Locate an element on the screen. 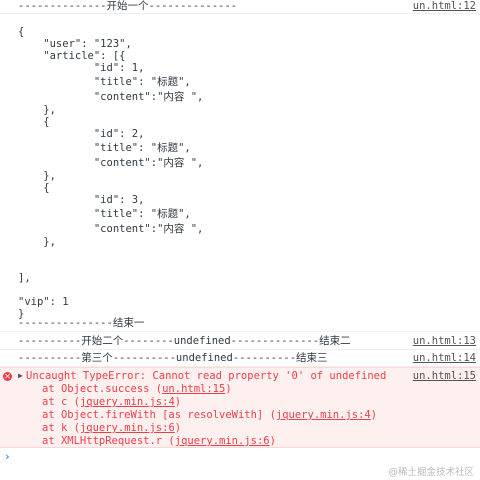  log-message: --------------开始一个-------------- is located at coordinates (128, 6).